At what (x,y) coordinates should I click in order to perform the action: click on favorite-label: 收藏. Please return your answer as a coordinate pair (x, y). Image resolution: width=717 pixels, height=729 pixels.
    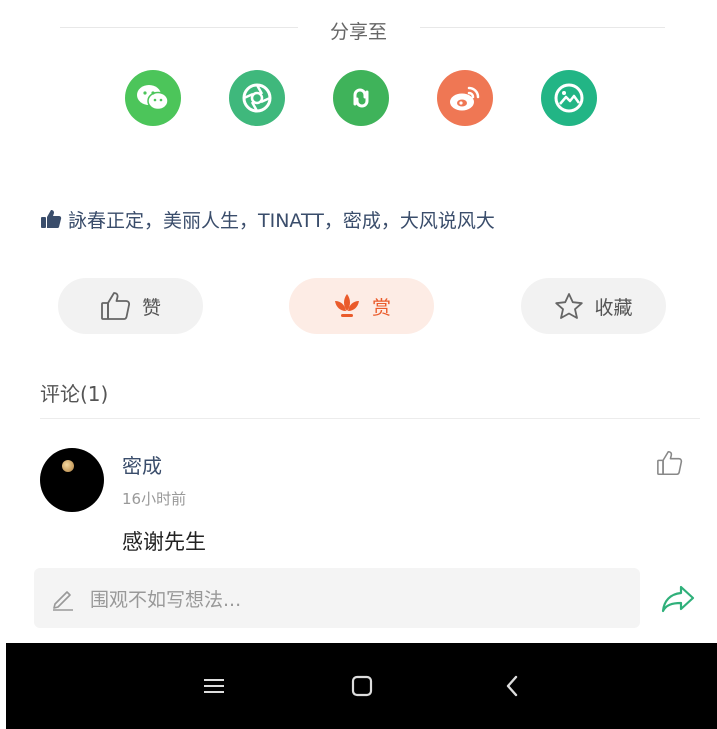
    Looking at the image, I should click on (613, 307).